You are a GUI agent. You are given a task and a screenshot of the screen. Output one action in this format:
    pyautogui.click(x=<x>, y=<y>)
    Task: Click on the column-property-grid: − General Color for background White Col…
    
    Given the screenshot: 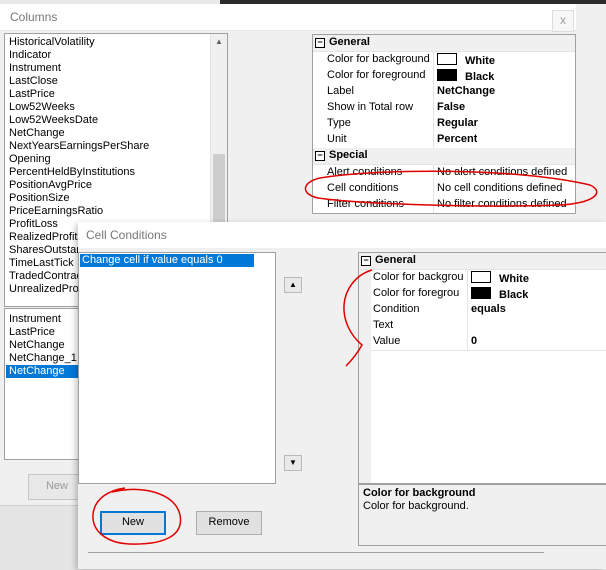 What is the action you would take?
    pyautogui.click(x=444, y=124)
    